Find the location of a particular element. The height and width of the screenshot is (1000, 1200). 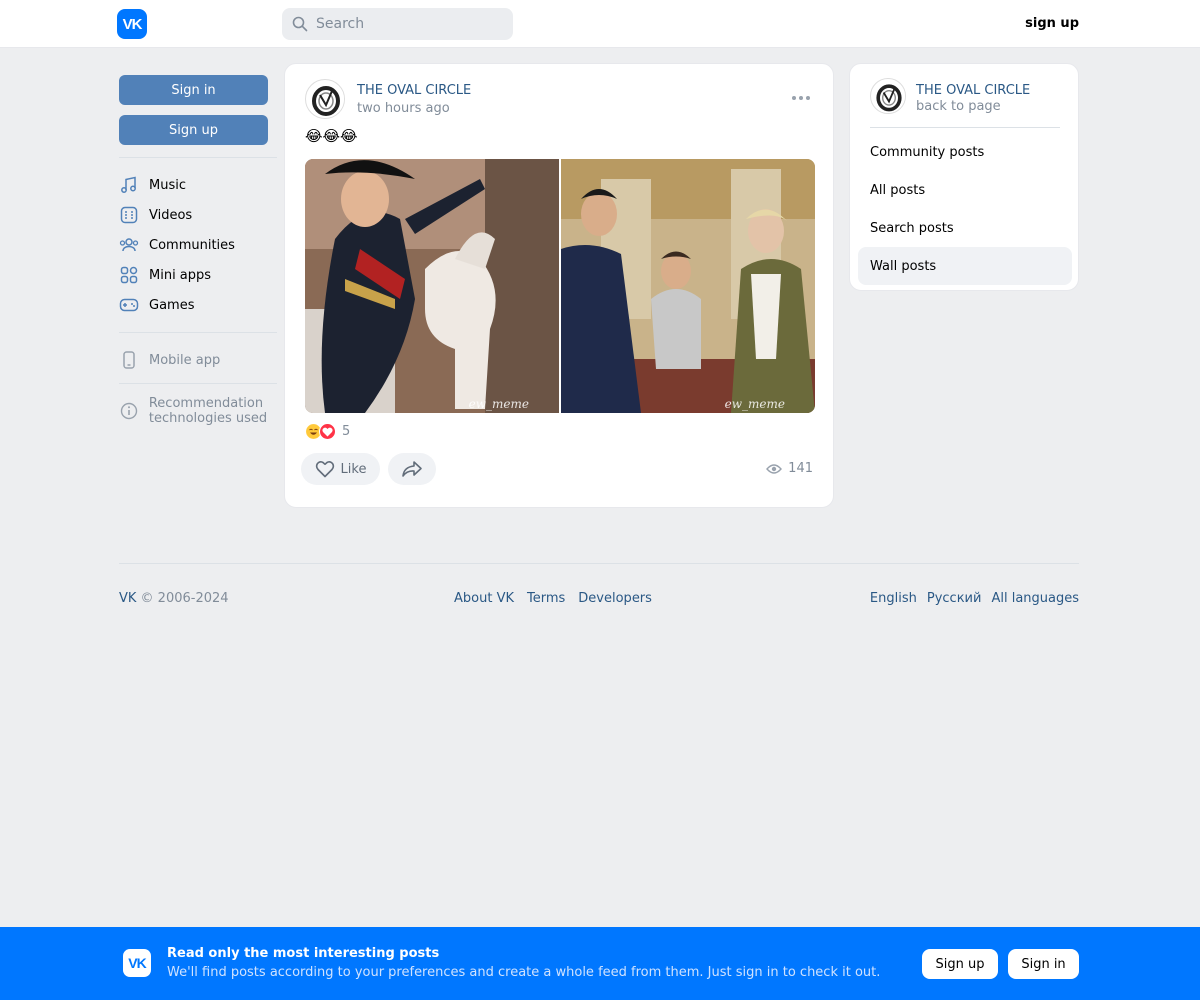

top-header: VK sign up is located at coordinates (600, 24).